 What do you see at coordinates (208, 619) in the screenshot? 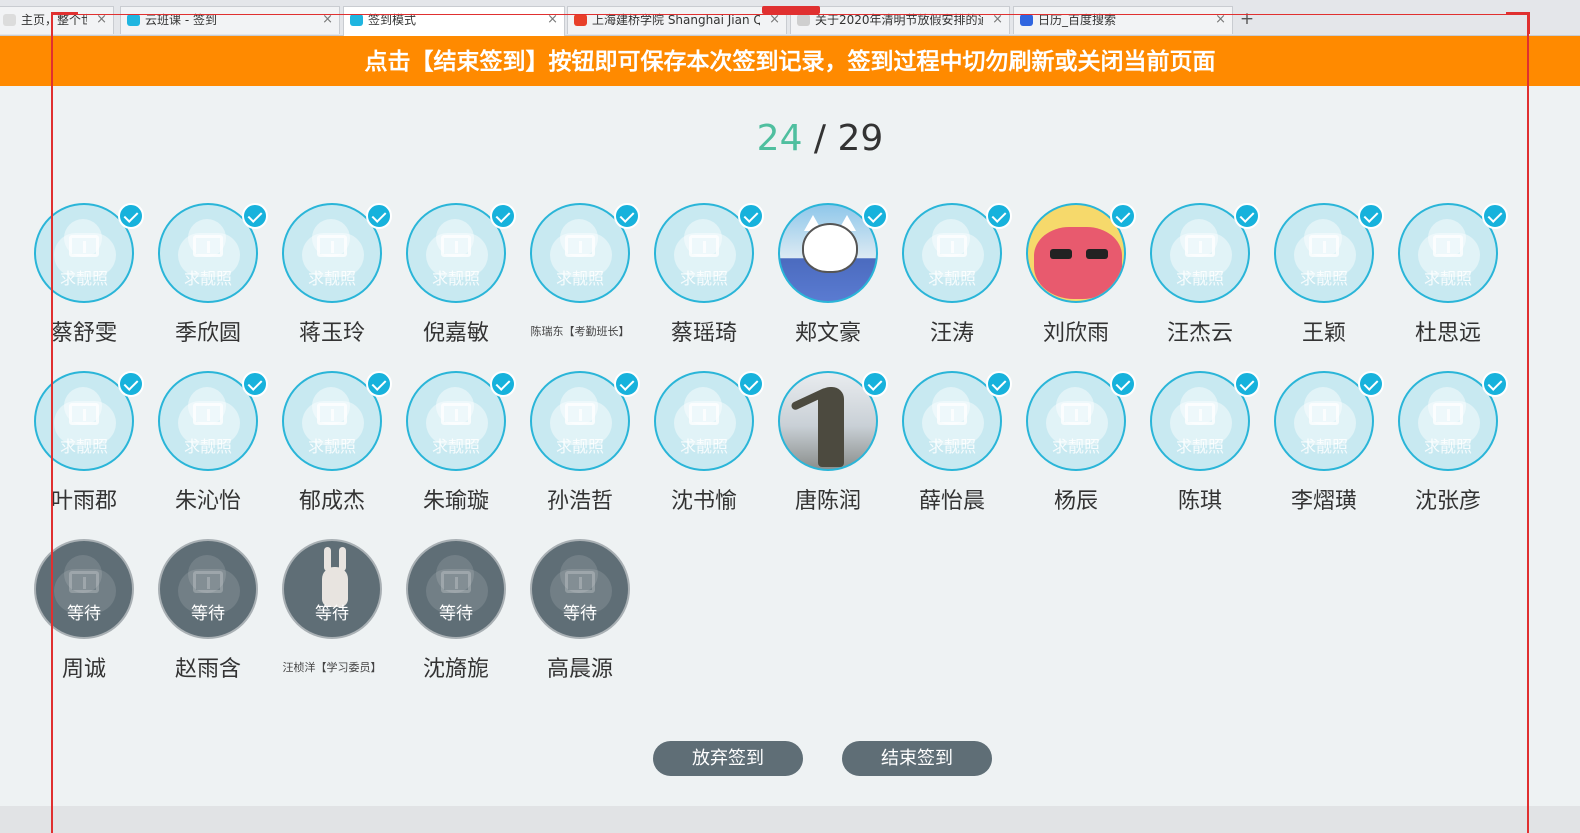
I see `student-card: 等待 赵雨含` at bounding box center [208, 619].